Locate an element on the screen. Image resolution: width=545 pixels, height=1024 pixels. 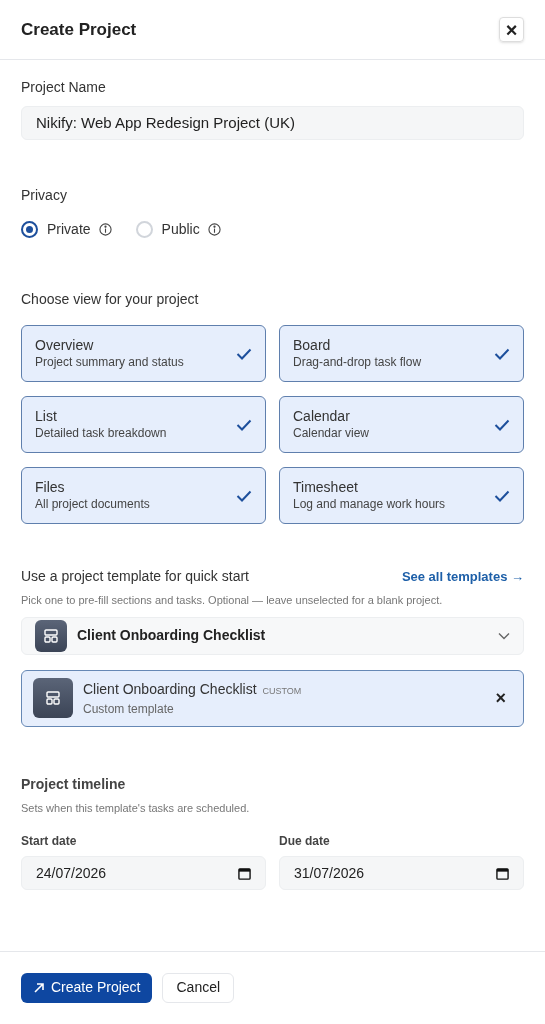
date-field: 24/07/2026 is located at coordinates (143, 873).